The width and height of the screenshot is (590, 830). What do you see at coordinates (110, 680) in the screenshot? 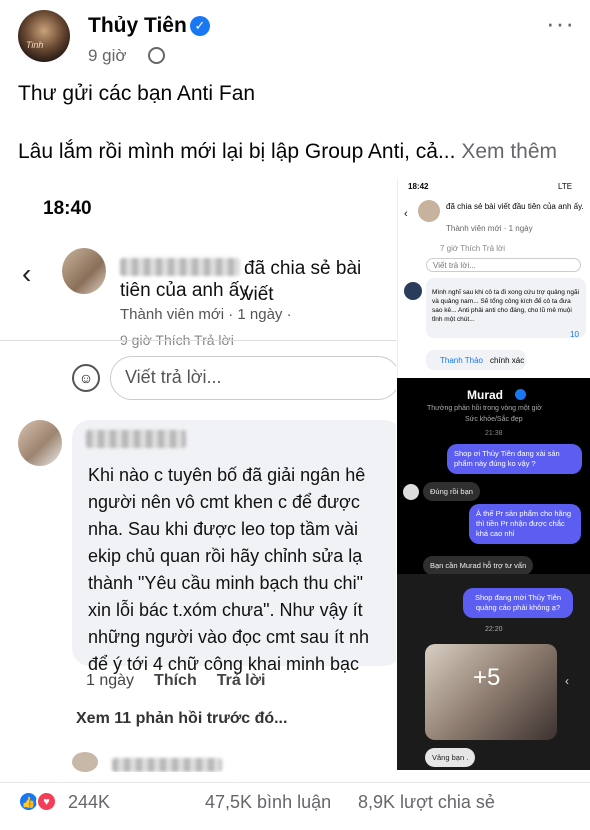
I see `comment-time: 1 ngày` at bounding box center [110, 680].